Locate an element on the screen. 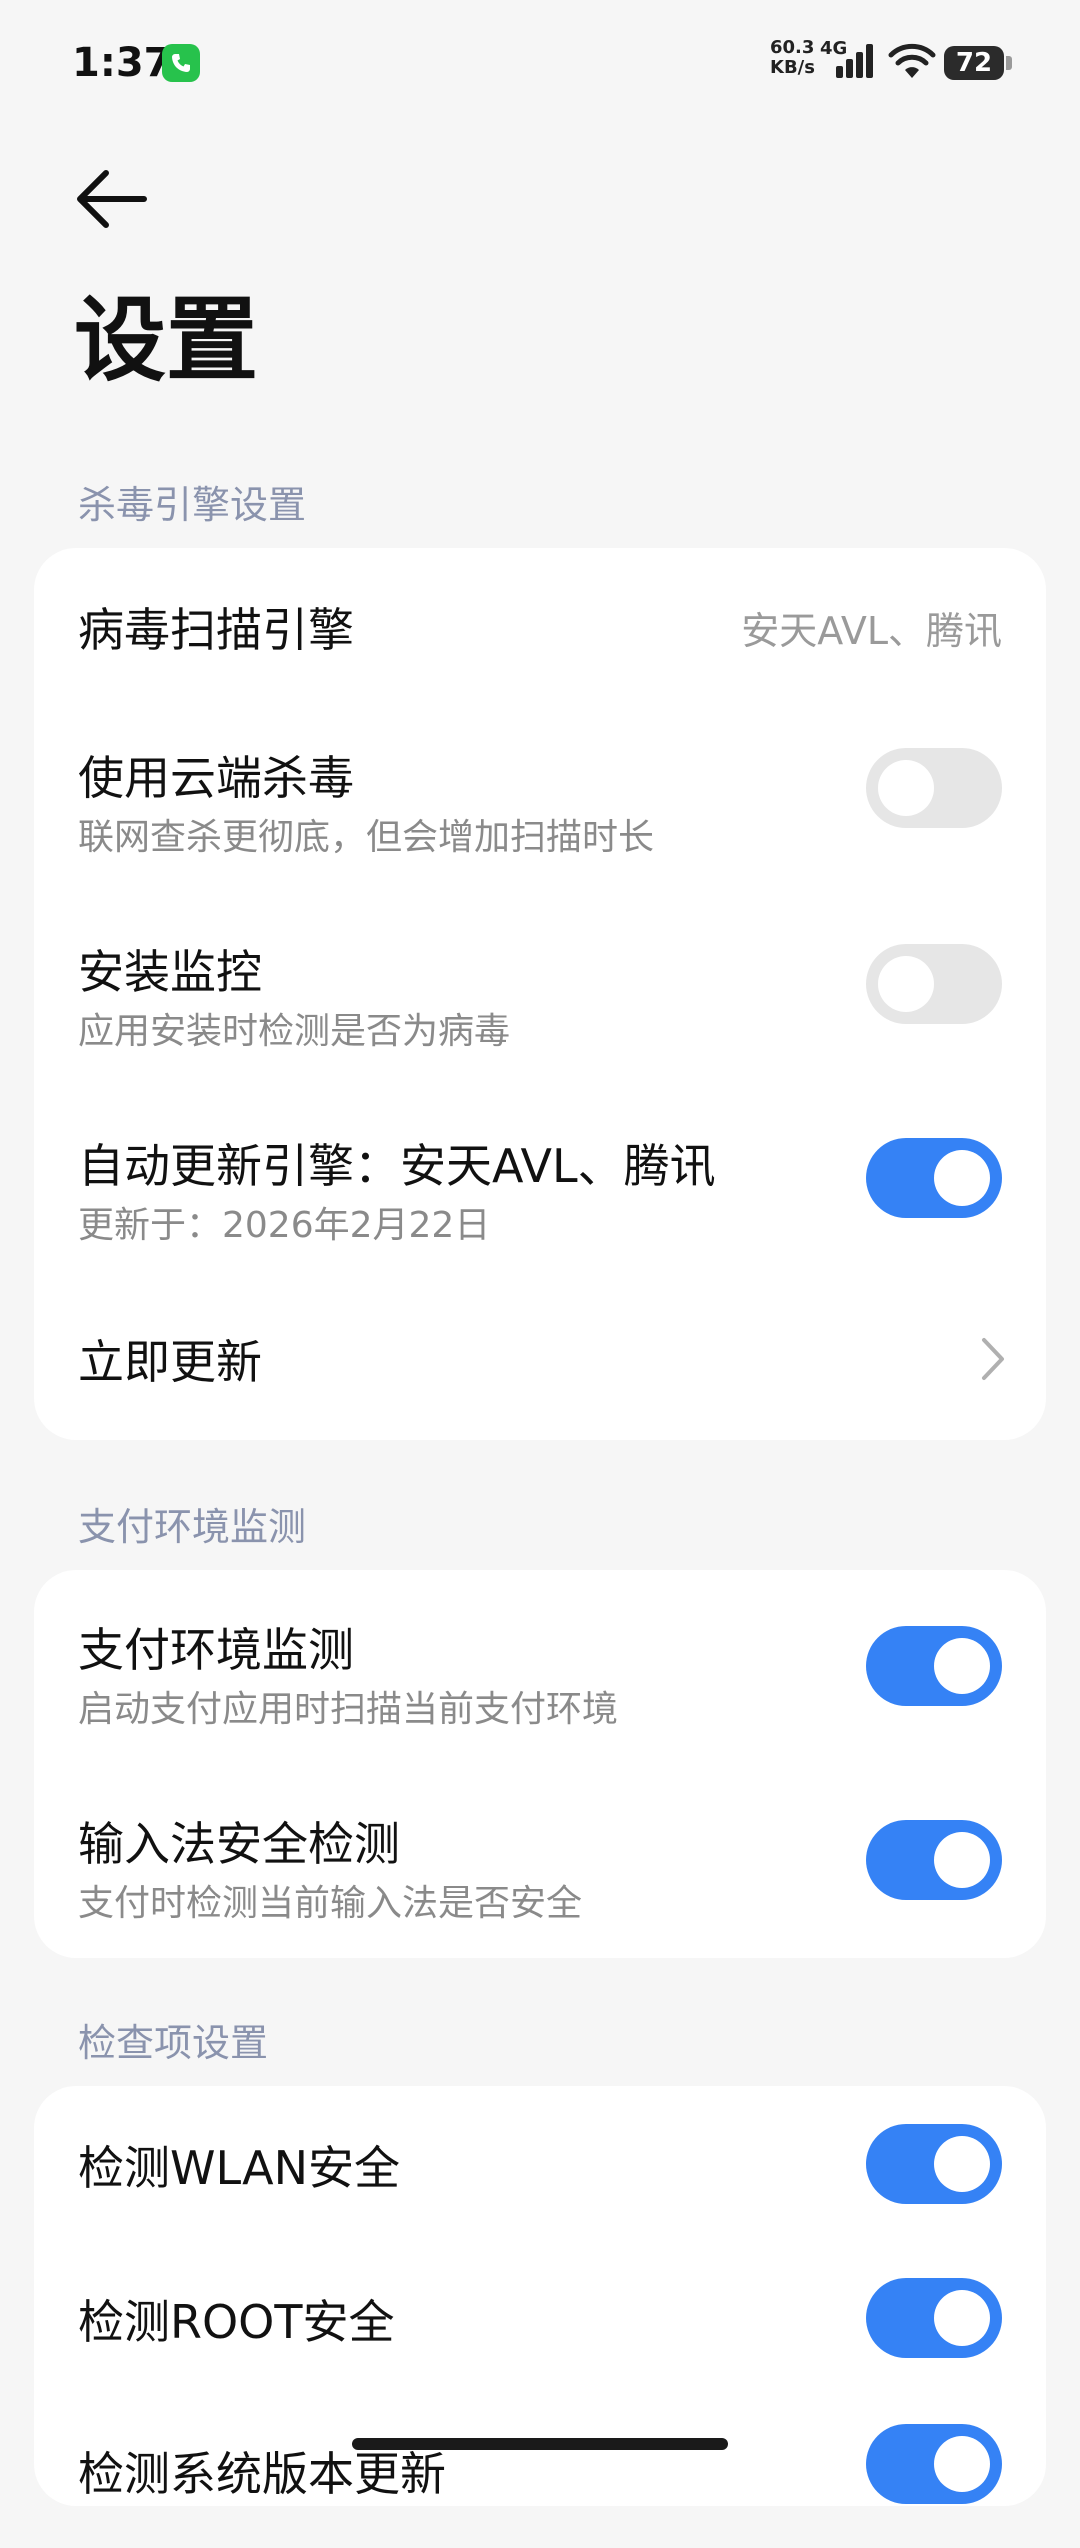  section-title-antivirus: 杀毒引擎设置 is located at coordinates (192, 505).